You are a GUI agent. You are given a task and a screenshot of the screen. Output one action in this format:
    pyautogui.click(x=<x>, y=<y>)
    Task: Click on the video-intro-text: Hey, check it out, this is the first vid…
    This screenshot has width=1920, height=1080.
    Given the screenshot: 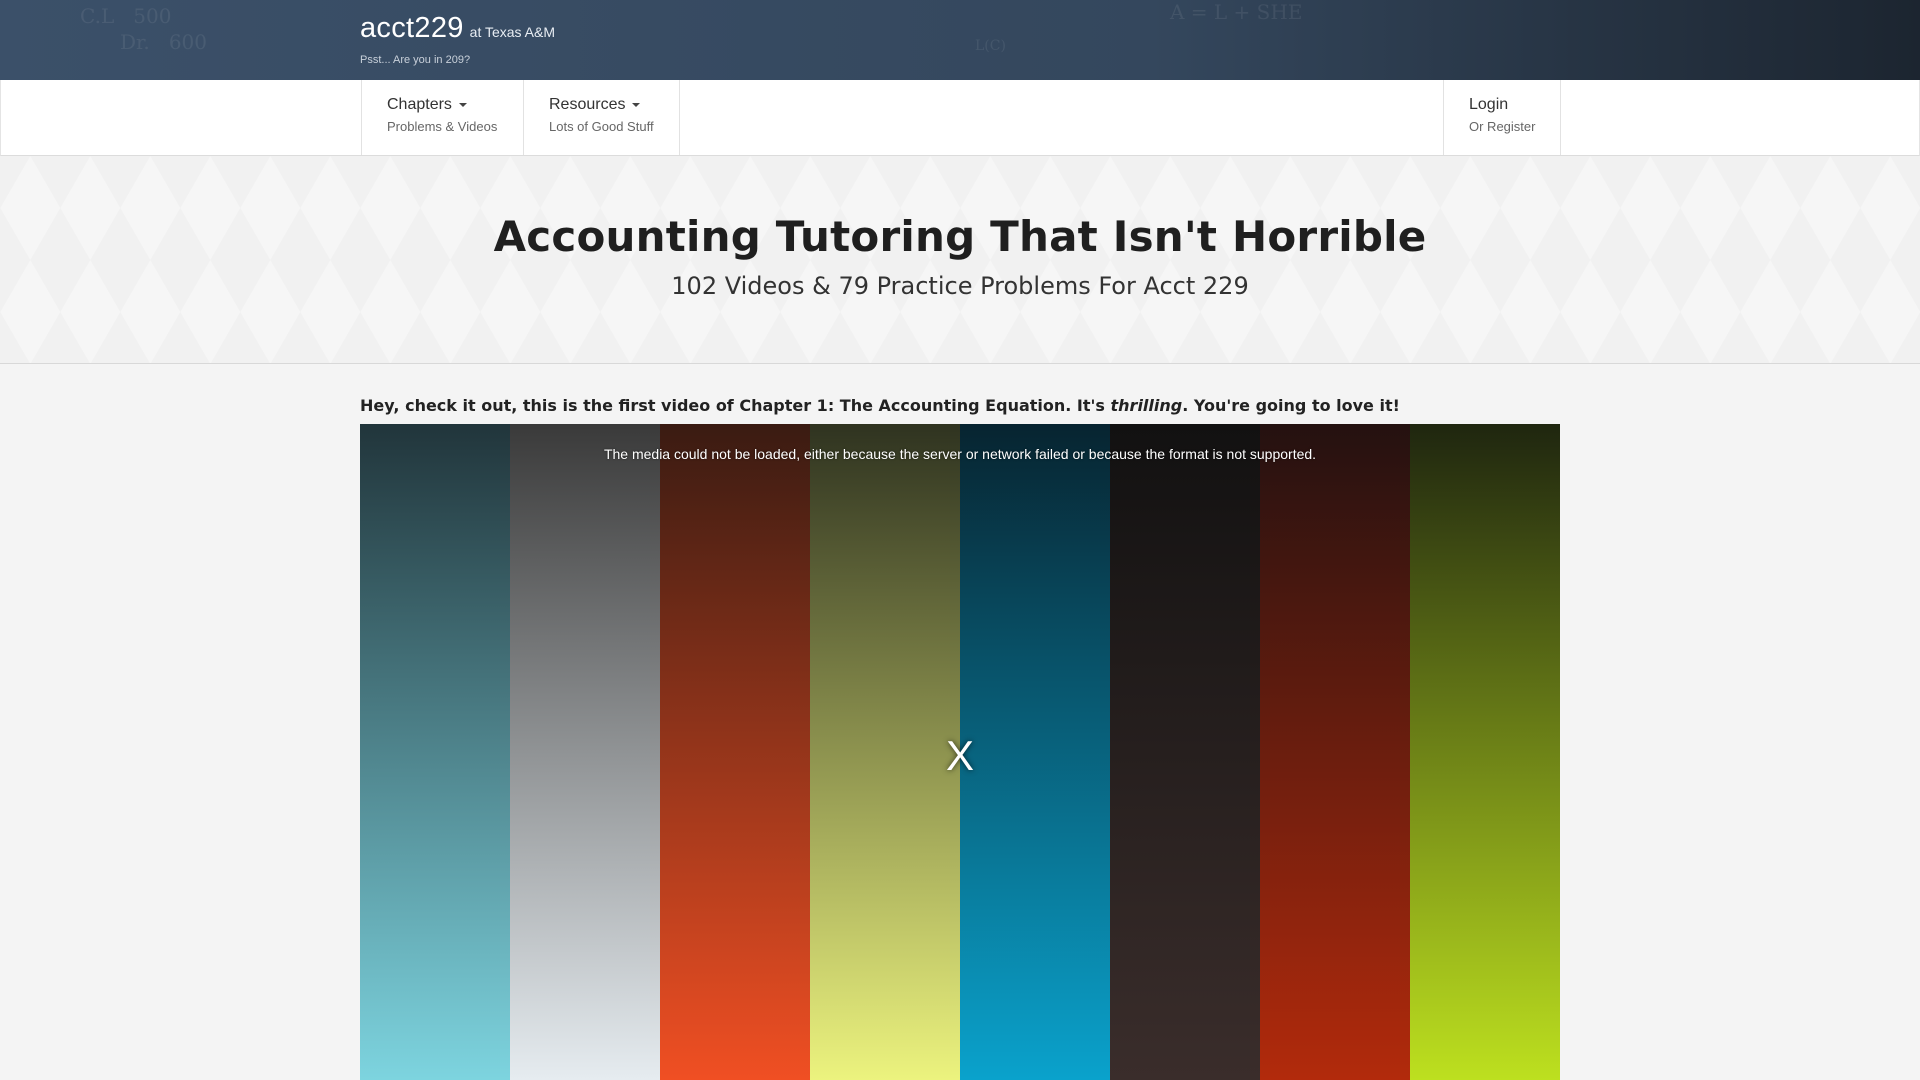 What is the action you would take?
    pyautogui.click(x=960, y=405)
    